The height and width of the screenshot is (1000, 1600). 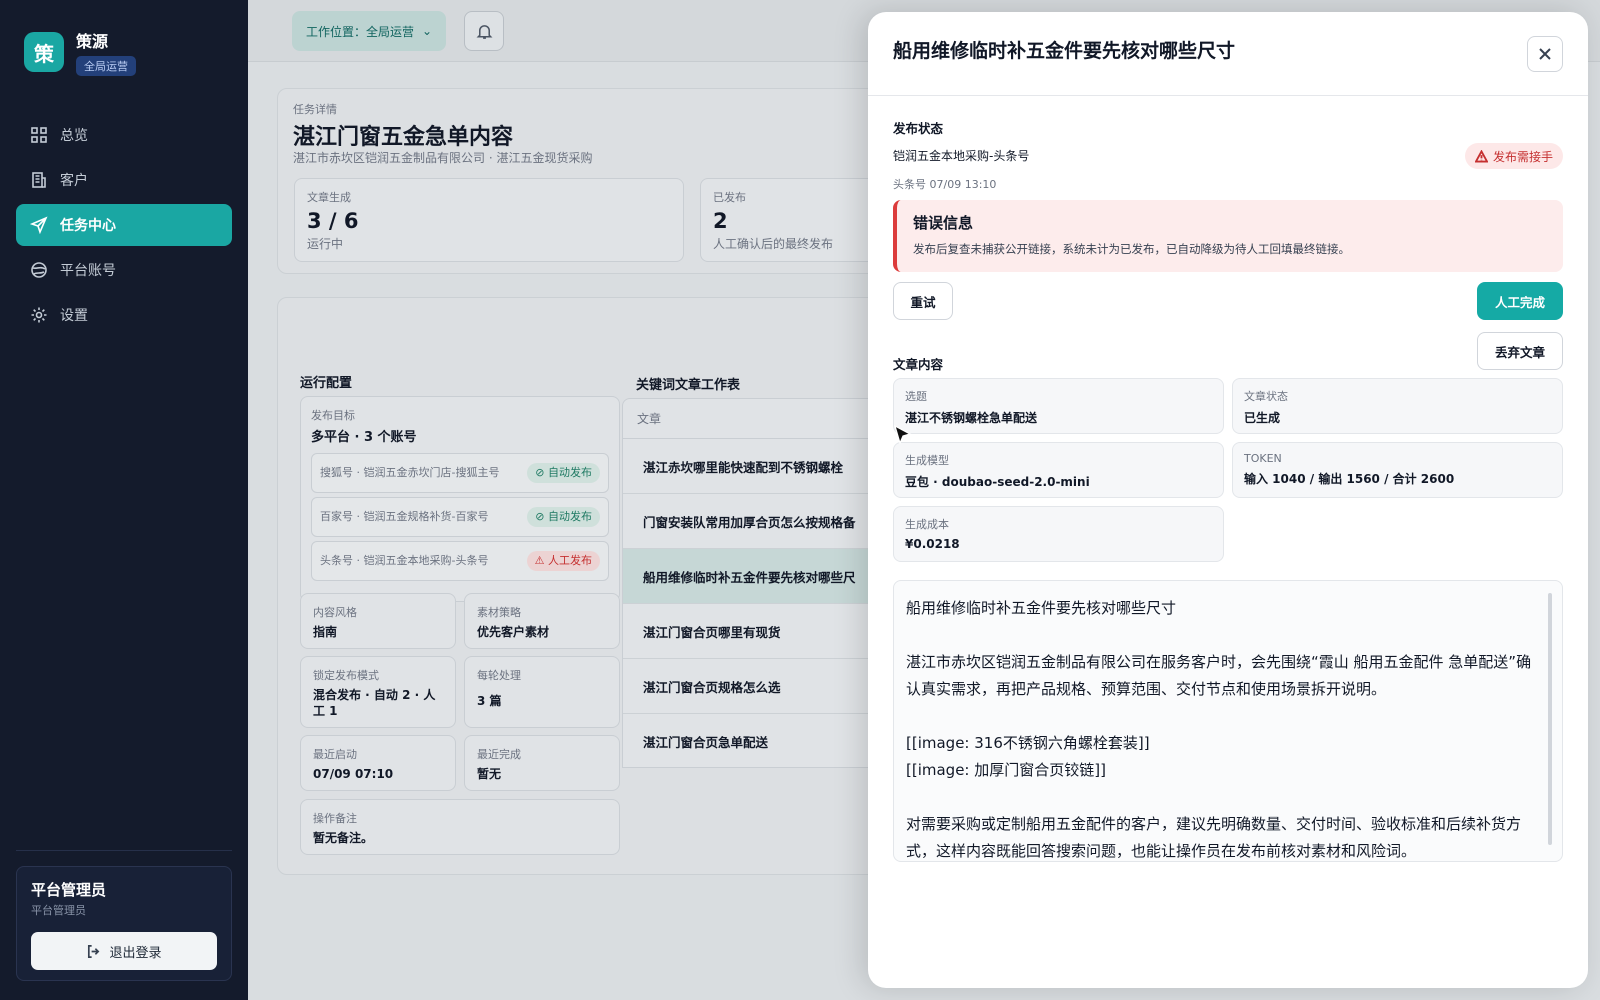 I want to click on notification-button, so click(x=484, y=31).